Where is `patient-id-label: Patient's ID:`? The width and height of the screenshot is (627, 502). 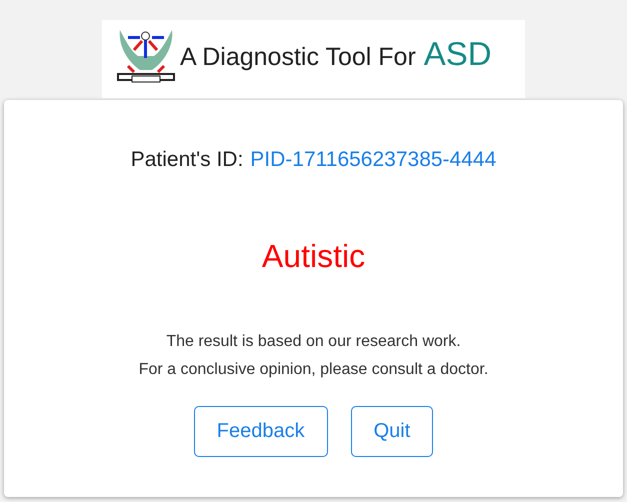
patient-id-label: Patient's ID: is located at coordinates (187, 160).